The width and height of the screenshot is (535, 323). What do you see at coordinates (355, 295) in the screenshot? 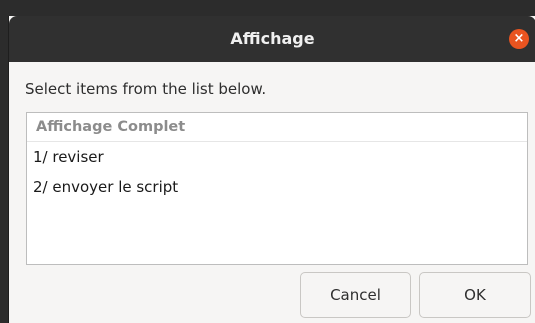
I see `cancel-button: Cancel` at bounding box center [355, 295].